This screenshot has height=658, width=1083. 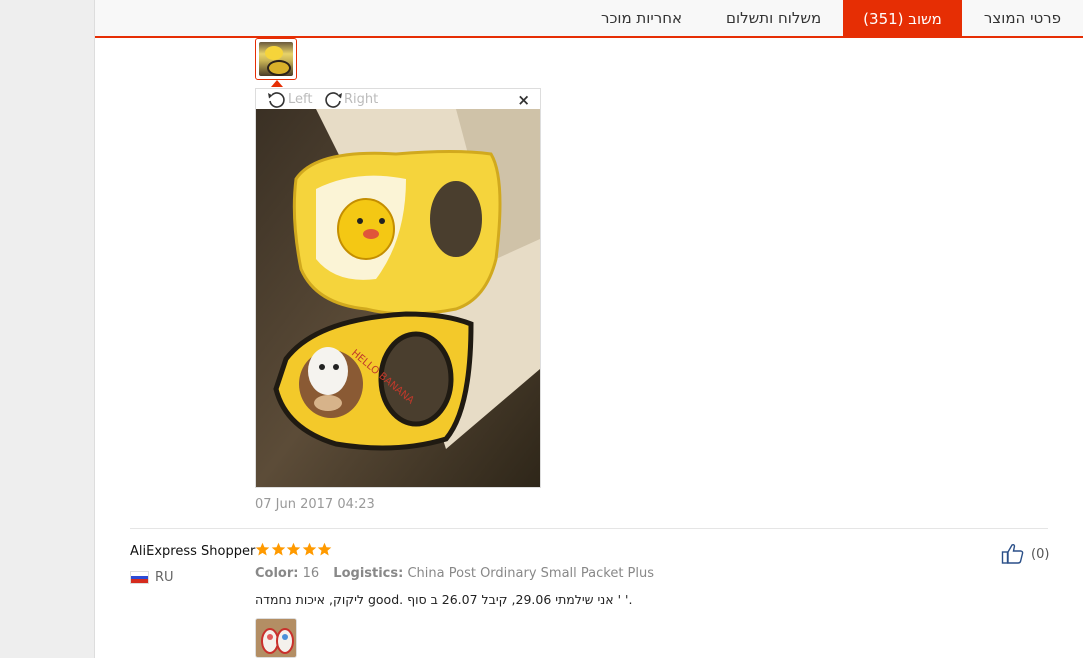 What do you see at coordinates (589, 528) in the screenshot?
I see `review-divider` at bounding box center [589, 528].